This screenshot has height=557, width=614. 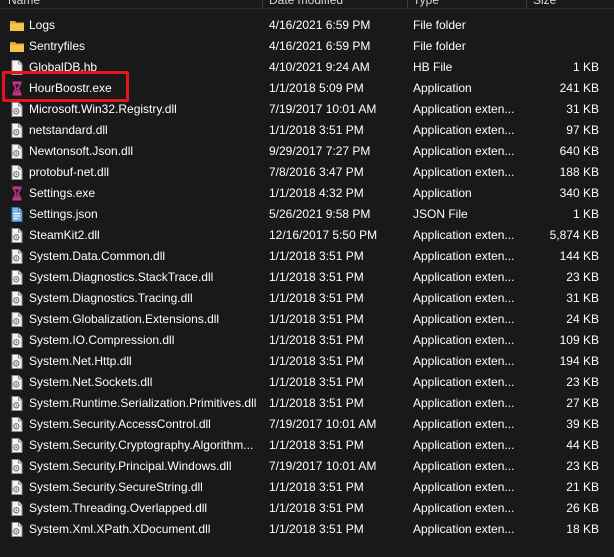 What do you see at coordinates (433, 67) in the screenshot?
I see `file-type: HB File` at bounding box center [433, 67].